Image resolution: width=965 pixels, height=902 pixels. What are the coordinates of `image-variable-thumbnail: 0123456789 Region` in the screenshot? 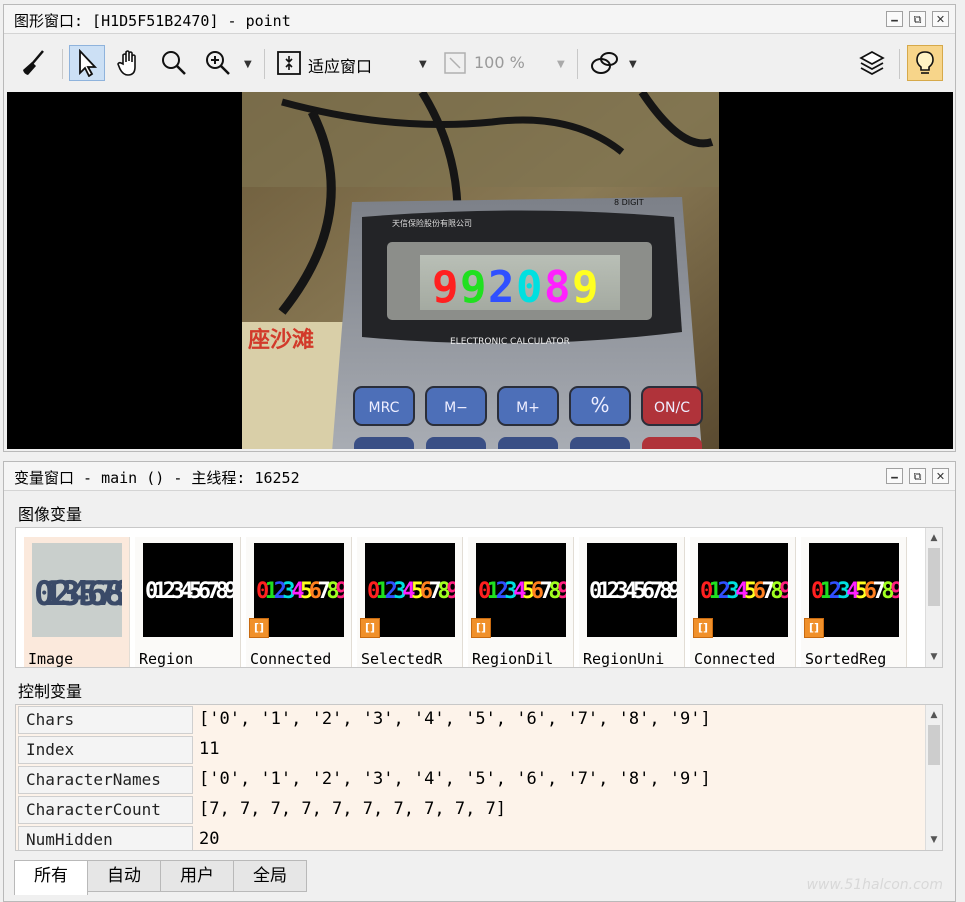 It's located at (188, 602).